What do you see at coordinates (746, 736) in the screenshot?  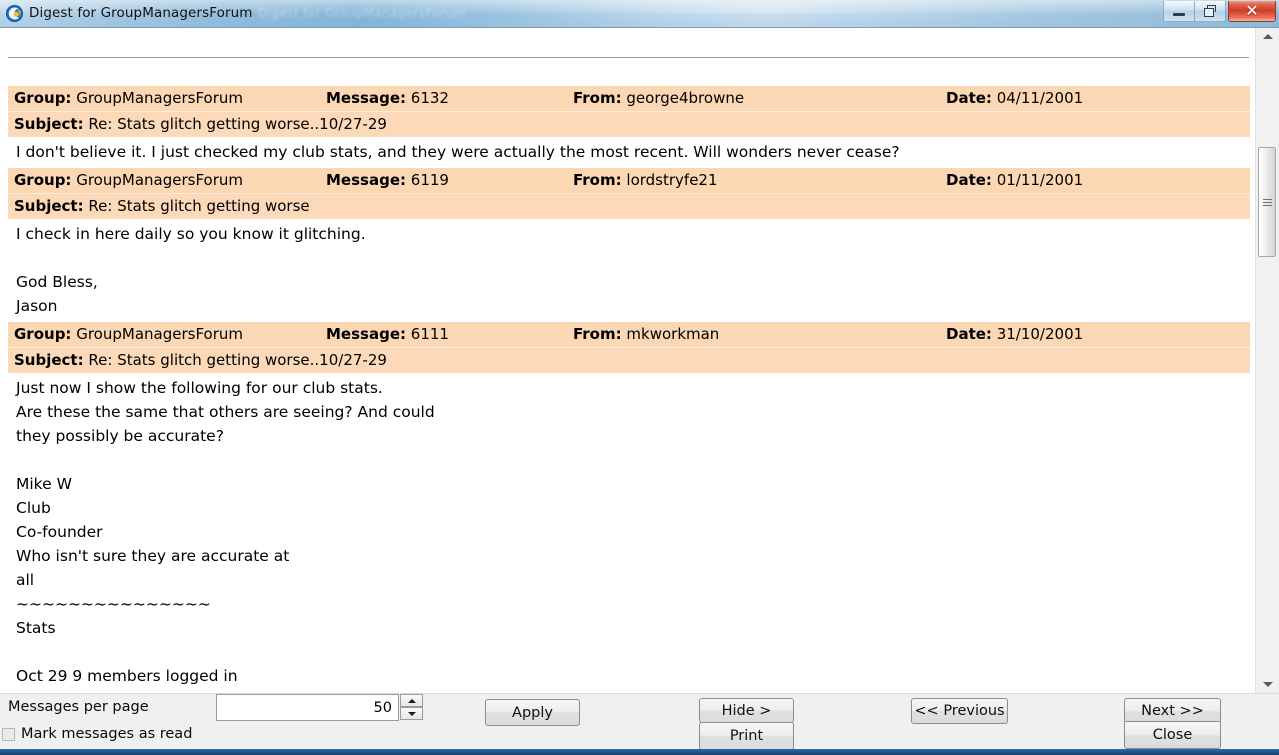 I see `print-button: Print` at bounding box center [746, 736].